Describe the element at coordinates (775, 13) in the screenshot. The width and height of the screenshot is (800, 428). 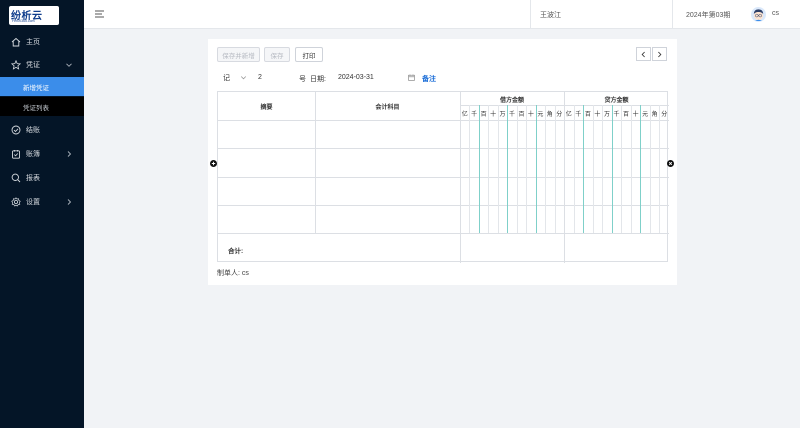
I see `username: cs` at that location.